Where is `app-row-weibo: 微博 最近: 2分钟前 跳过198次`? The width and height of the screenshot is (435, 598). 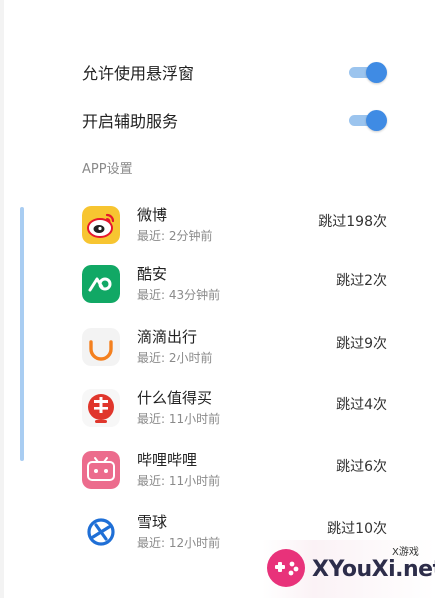 app-row-weibo: 微博 最近: 2分钟前 跳过198次 is located at coordinates (234, 226).